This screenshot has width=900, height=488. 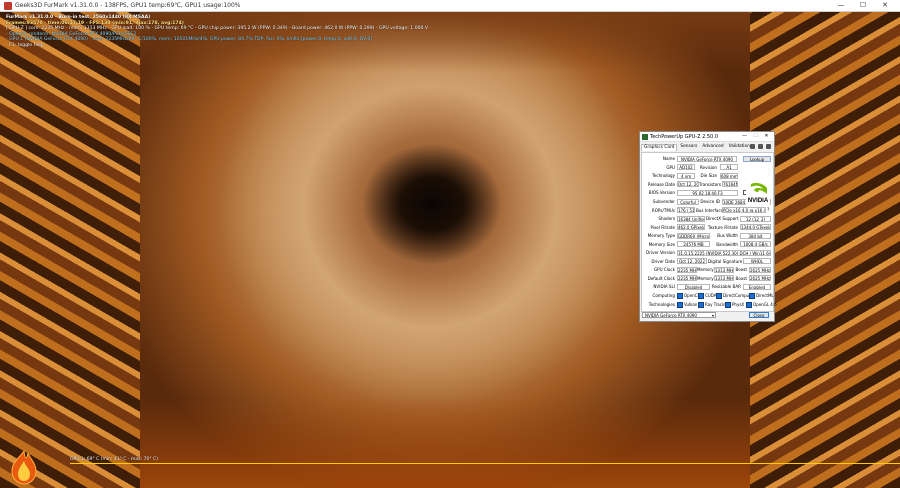 What do you see at coordinates (744, 210) in the screenshot?
I see `businterface-value: PCIe x16 4.0 @ x16 4.0` at bounding box center [744, 210].